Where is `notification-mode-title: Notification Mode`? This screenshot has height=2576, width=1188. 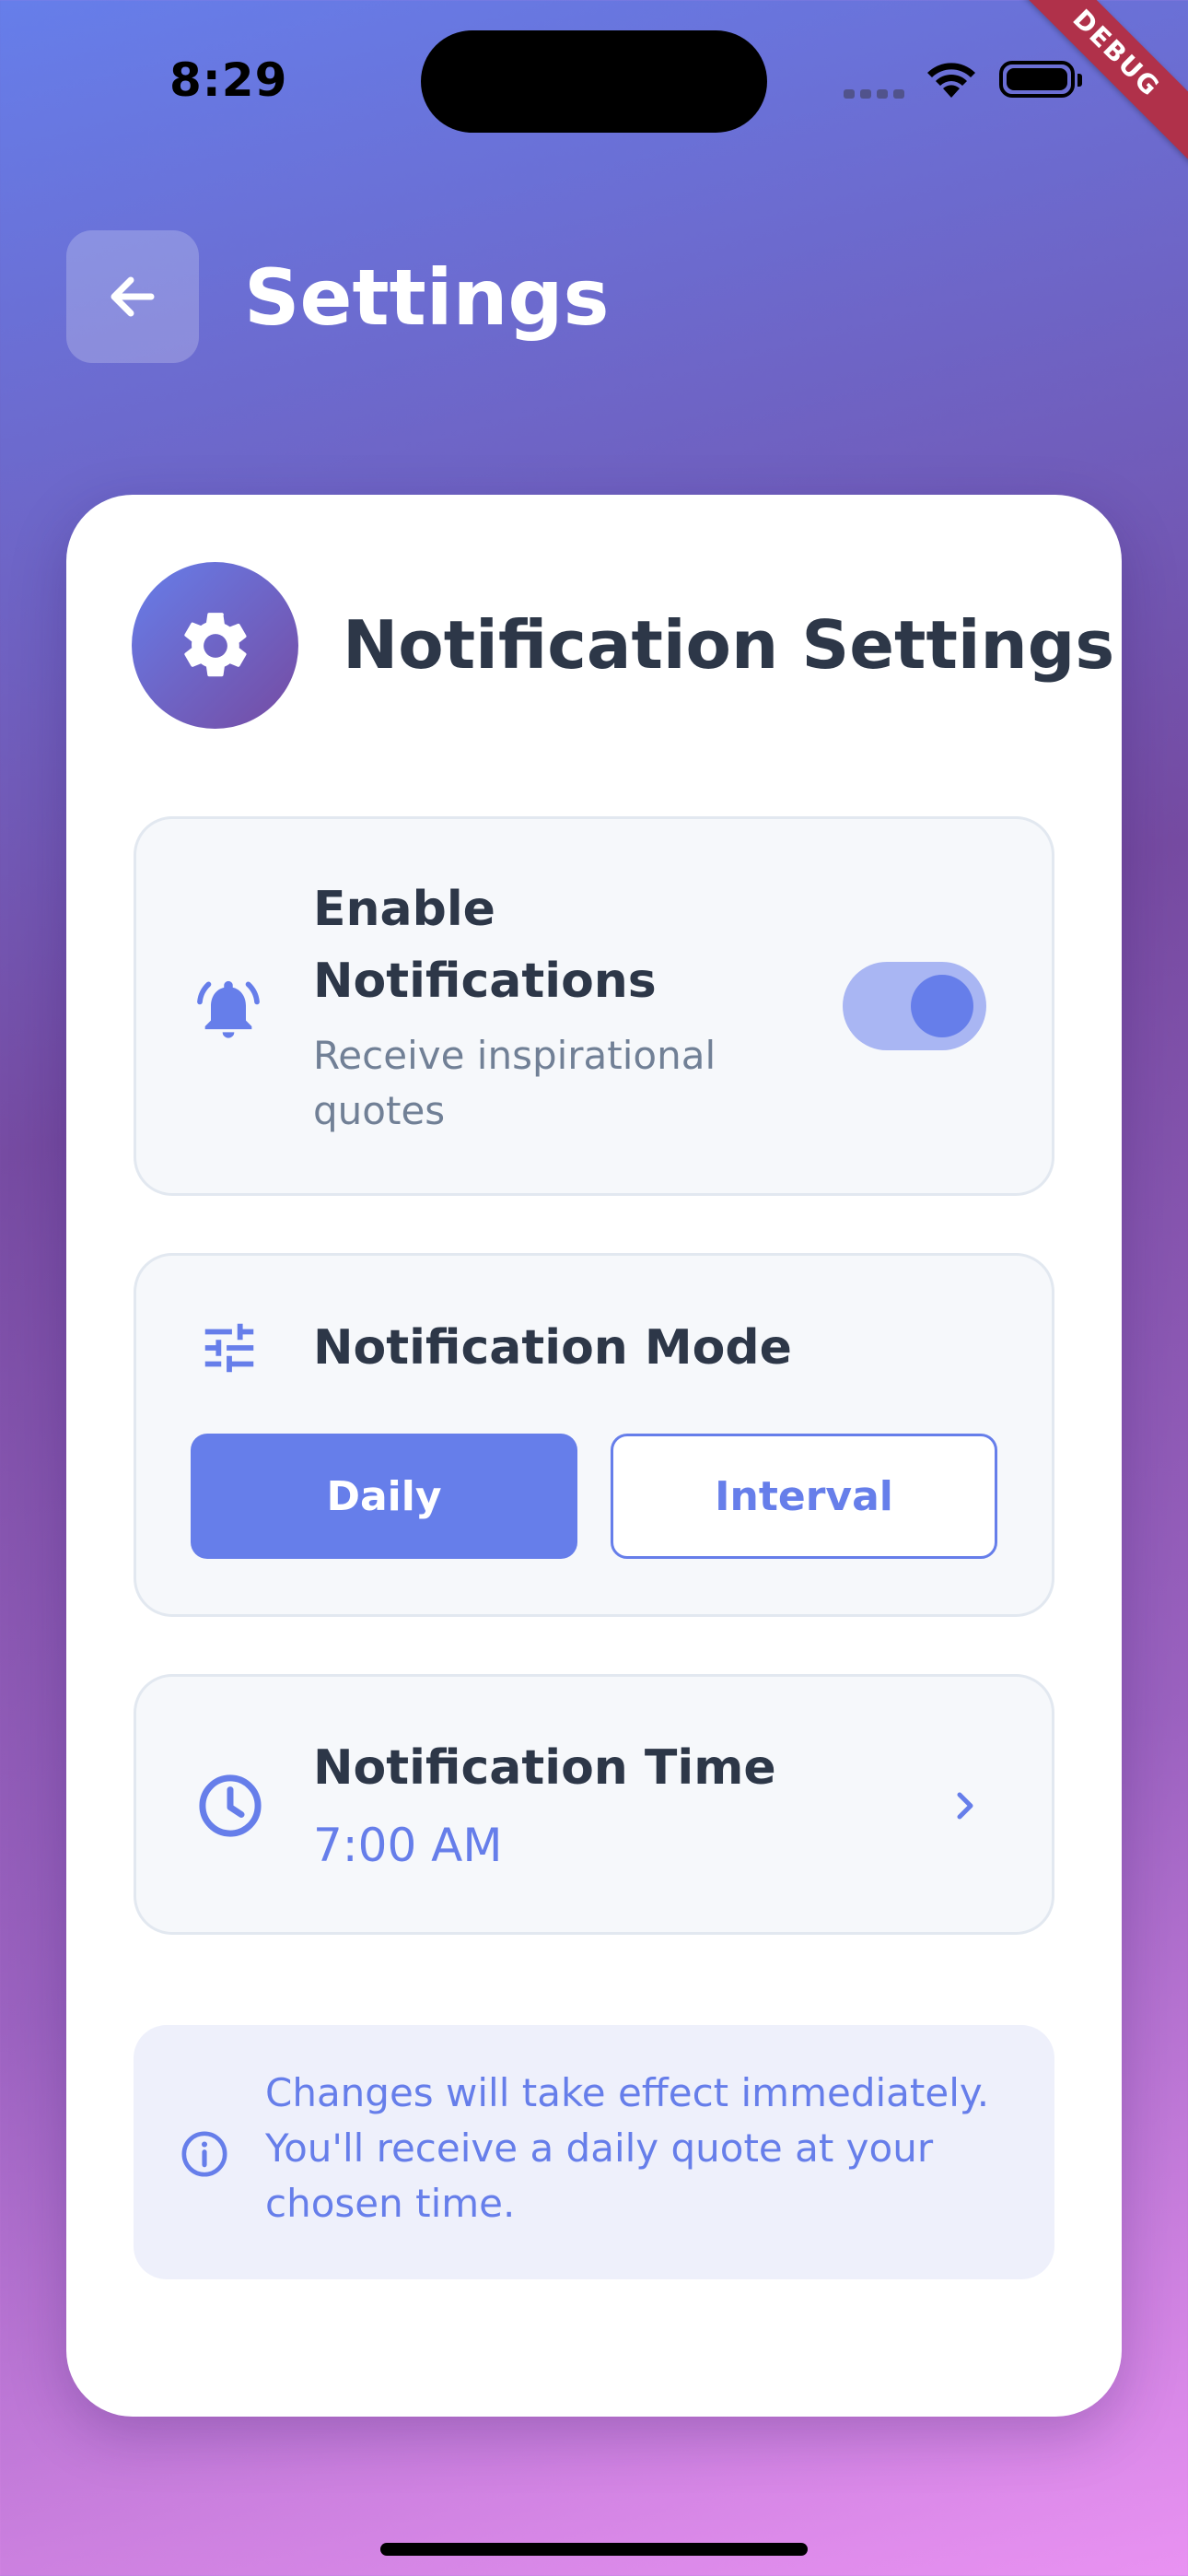 notification-mode-title: Notification Mode is located at coordinates (552, 1348).